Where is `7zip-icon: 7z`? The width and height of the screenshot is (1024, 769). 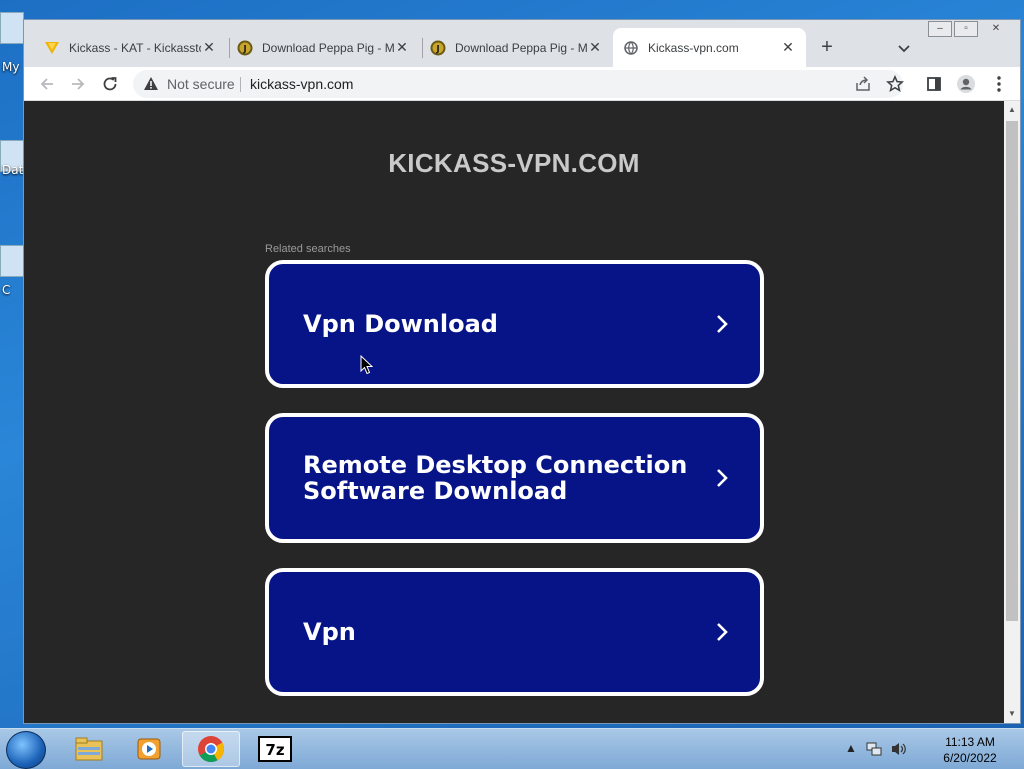
7zip-icon: 7z is located at coordinates (275, 749).